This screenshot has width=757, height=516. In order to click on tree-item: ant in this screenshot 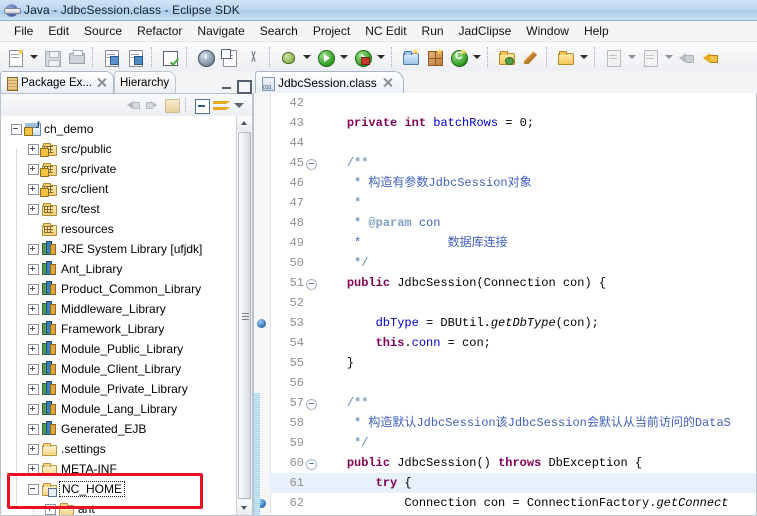, I will do `click(119, 507)`.